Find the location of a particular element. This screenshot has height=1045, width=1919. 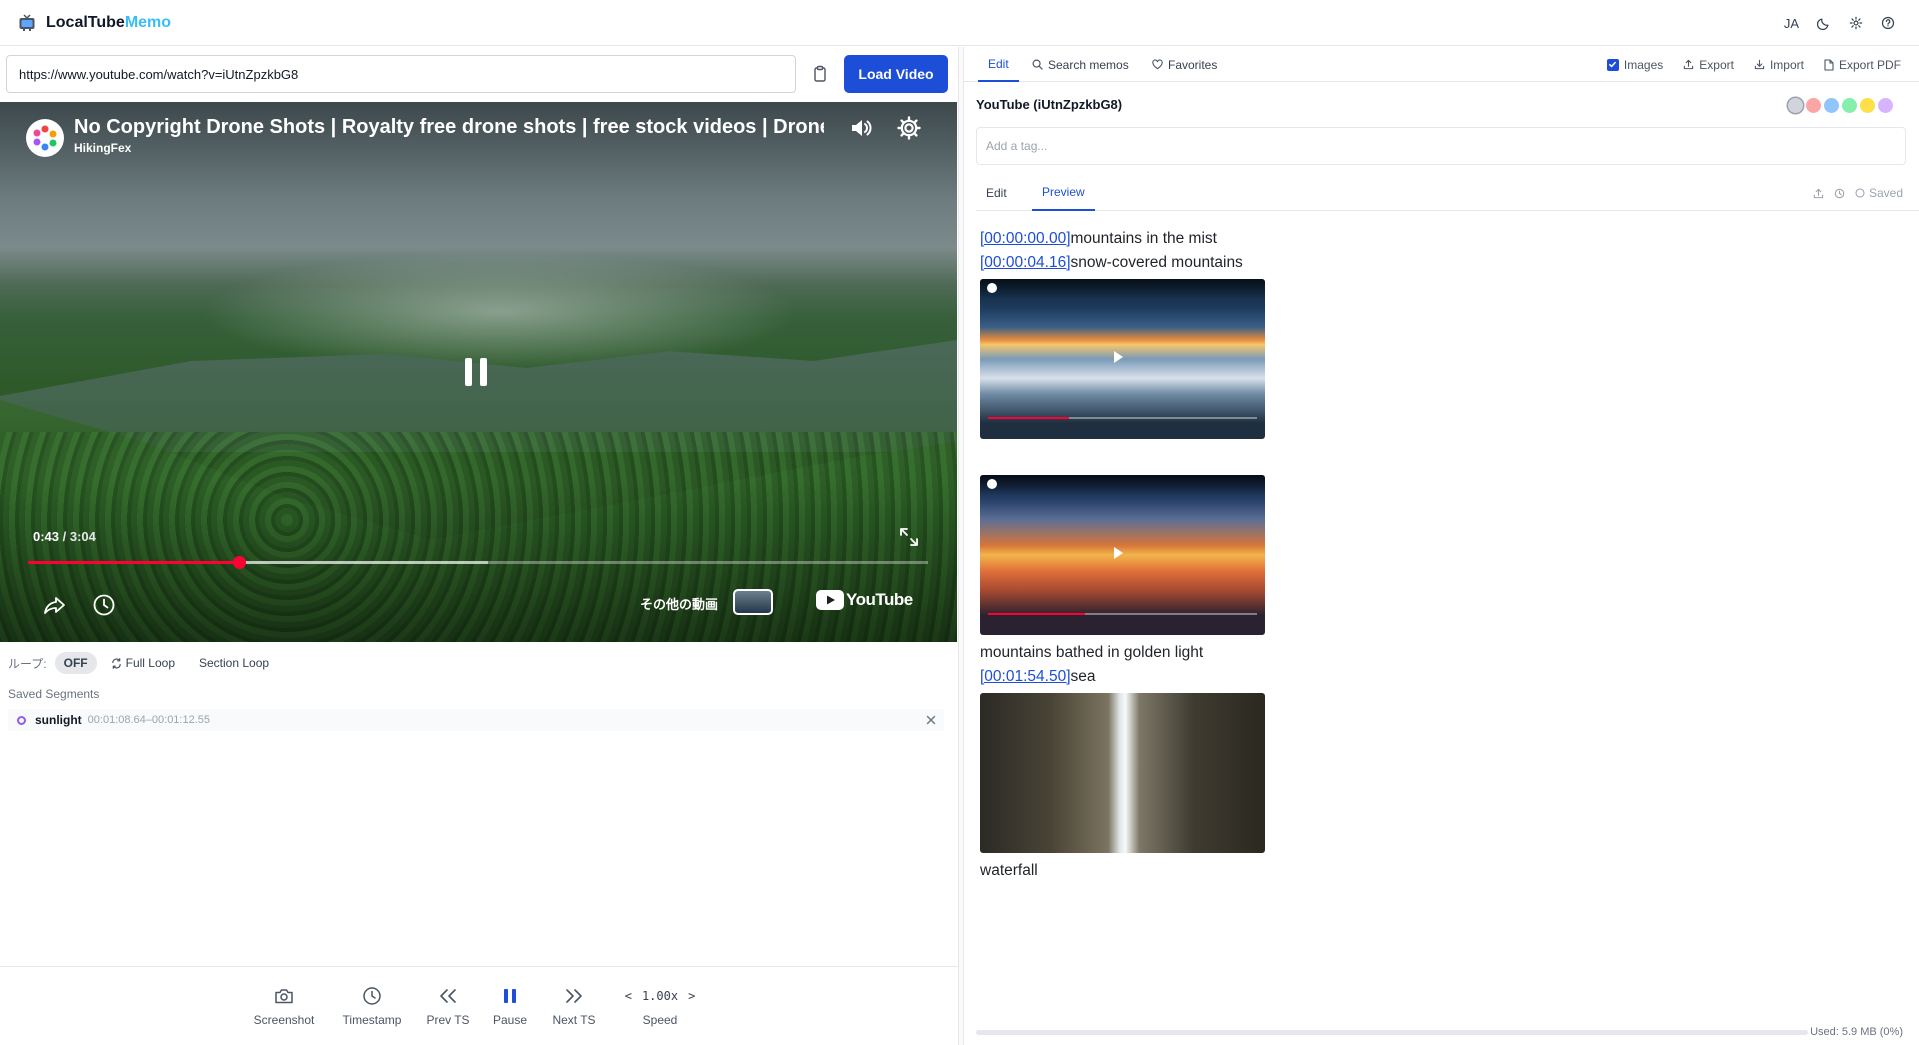

speed-row: < 1.00x > is located at coordinates (660, 996).